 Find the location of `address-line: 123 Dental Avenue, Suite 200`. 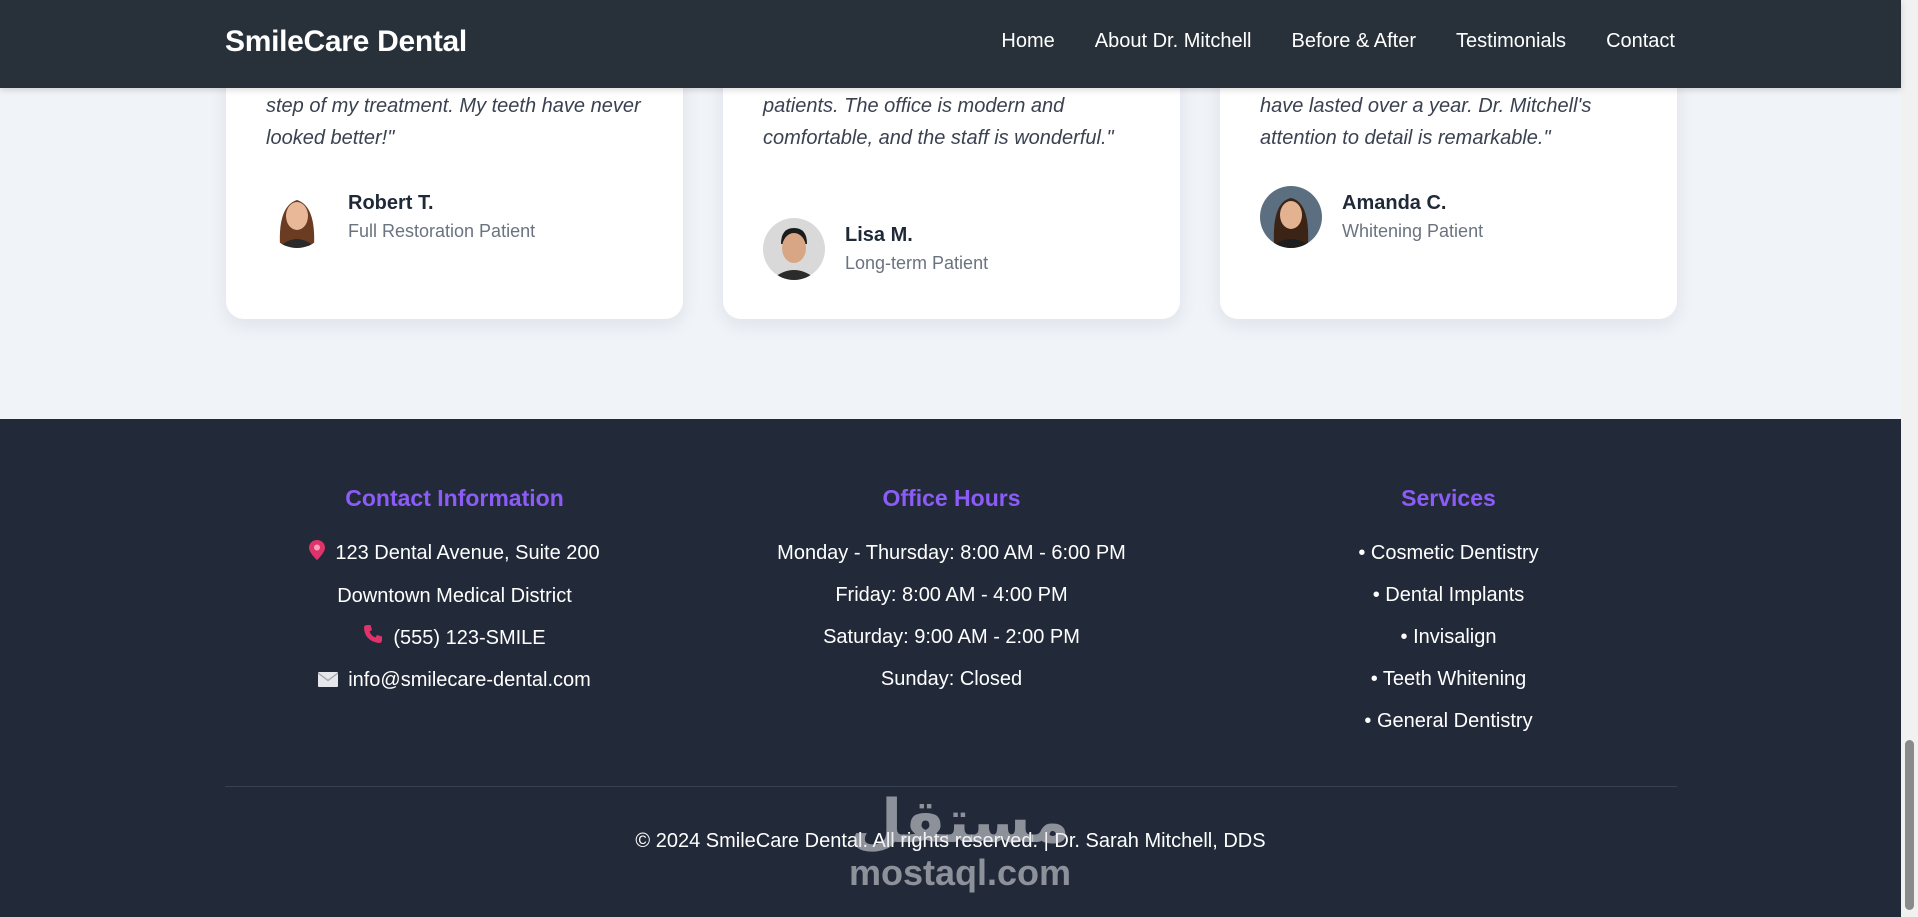

address-line: 123 Dental Avenue, Suite 200 is located at coordinates (454, 553).